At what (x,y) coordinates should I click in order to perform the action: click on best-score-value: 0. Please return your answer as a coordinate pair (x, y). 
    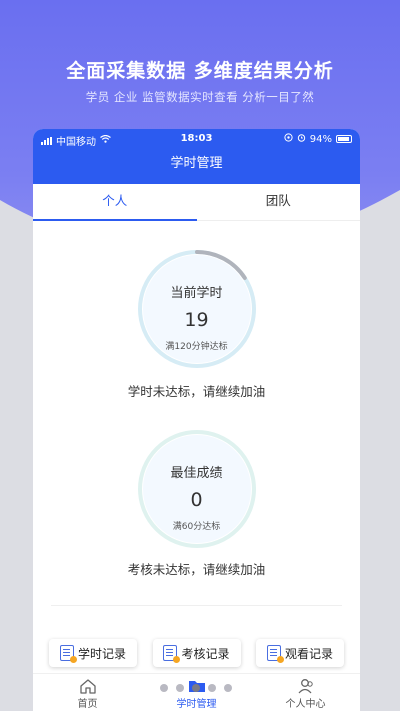
    Looking at the image, I should click on (196, 500).